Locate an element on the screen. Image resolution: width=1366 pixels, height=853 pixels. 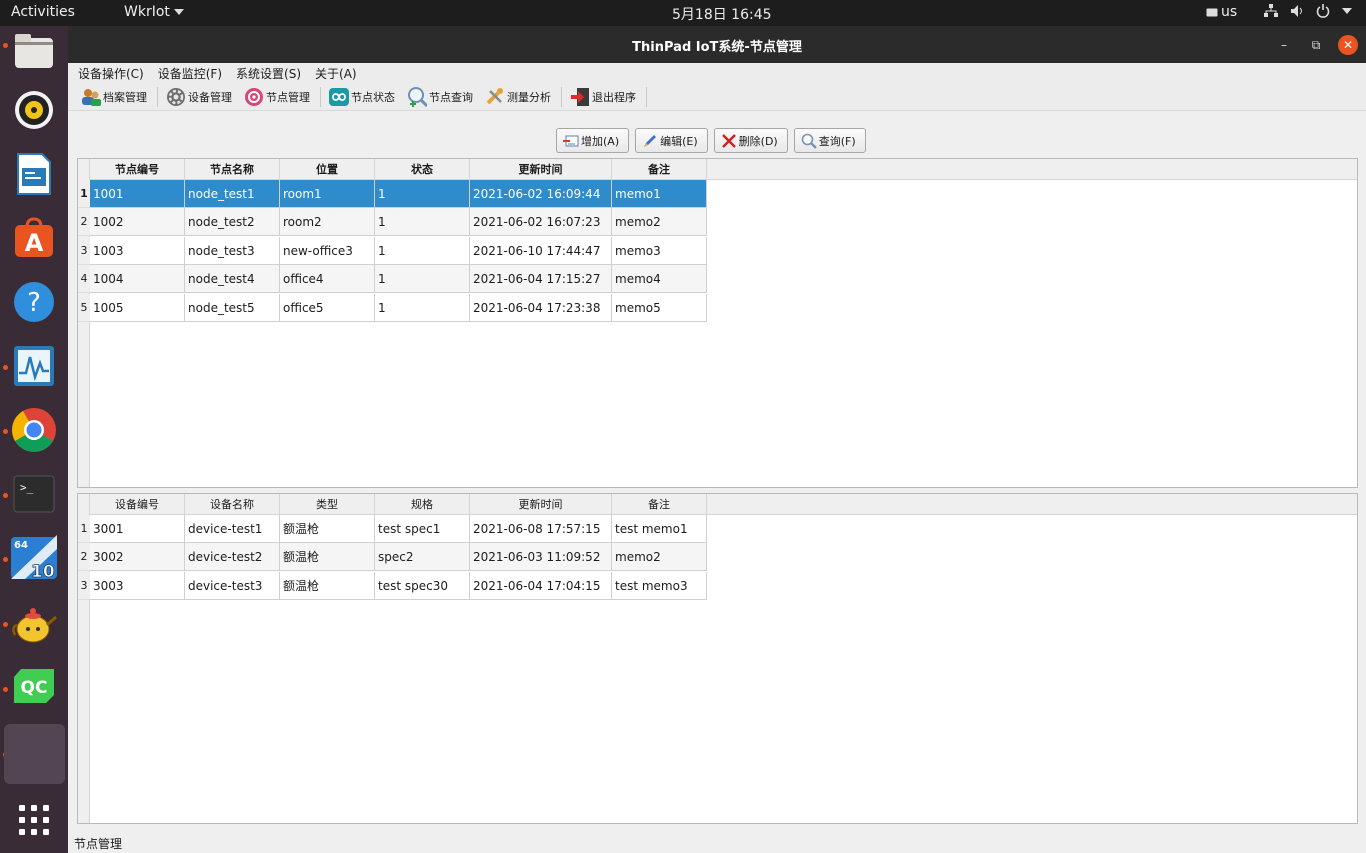
table-cell: 额温枪 is located at coordinates (327, 585).